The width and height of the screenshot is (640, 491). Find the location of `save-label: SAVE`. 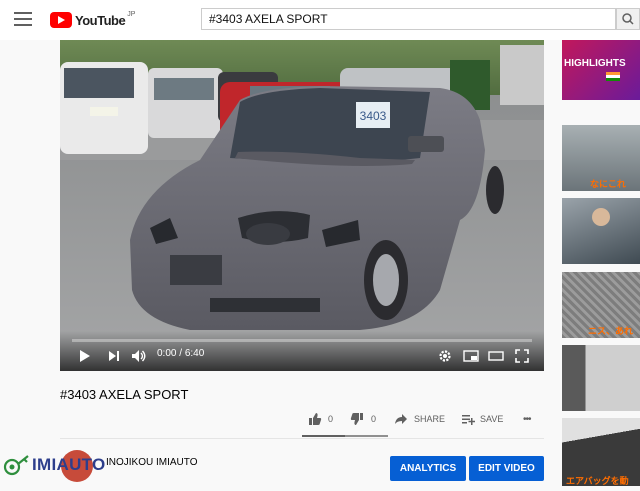

save-label: SAVE is located at coordinates (492, 419).